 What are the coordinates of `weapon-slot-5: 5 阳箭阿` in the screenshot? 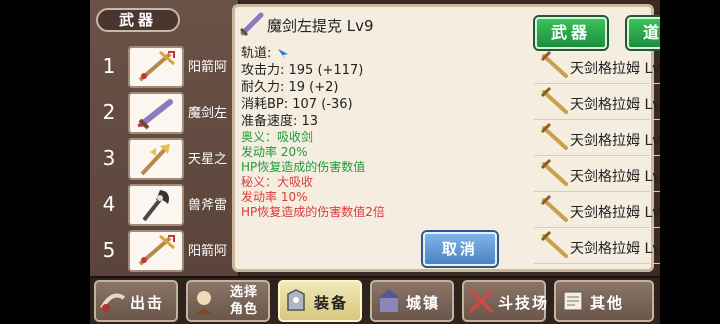 It's located at (164, 250).